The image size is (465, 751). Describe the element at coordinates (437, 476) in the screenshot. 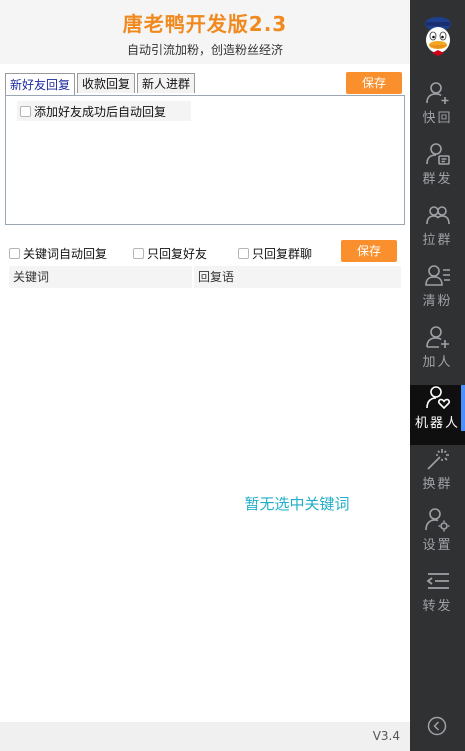

I see `nav-item-switch-group: 换群` at that location.